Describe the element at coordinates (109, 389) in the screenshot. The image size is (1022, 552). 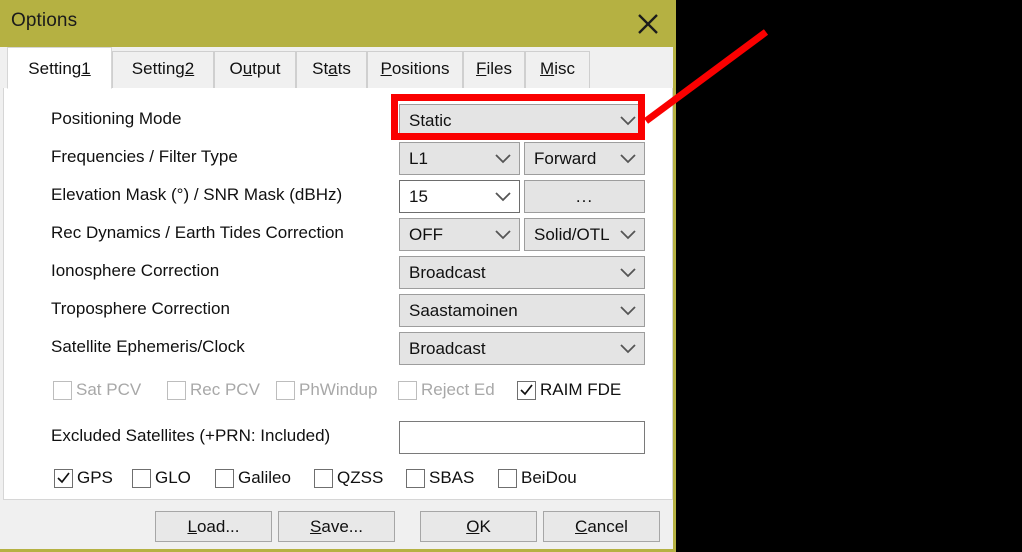
I see `checkbox-label: Sat PCV` at that location.